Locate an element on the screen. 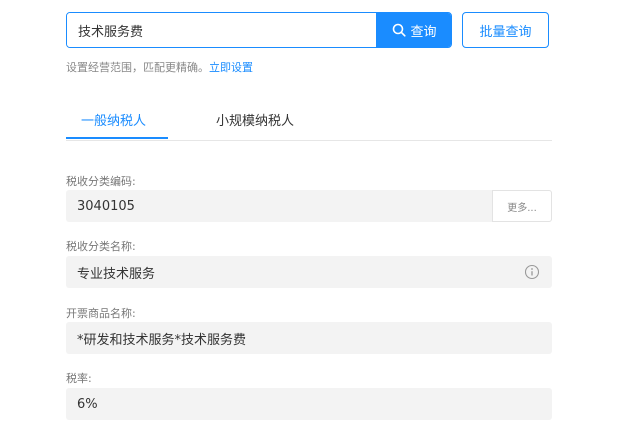 The image size is (619, 438). tax-code-value: 3040105 is located at coordinates (106, 206).